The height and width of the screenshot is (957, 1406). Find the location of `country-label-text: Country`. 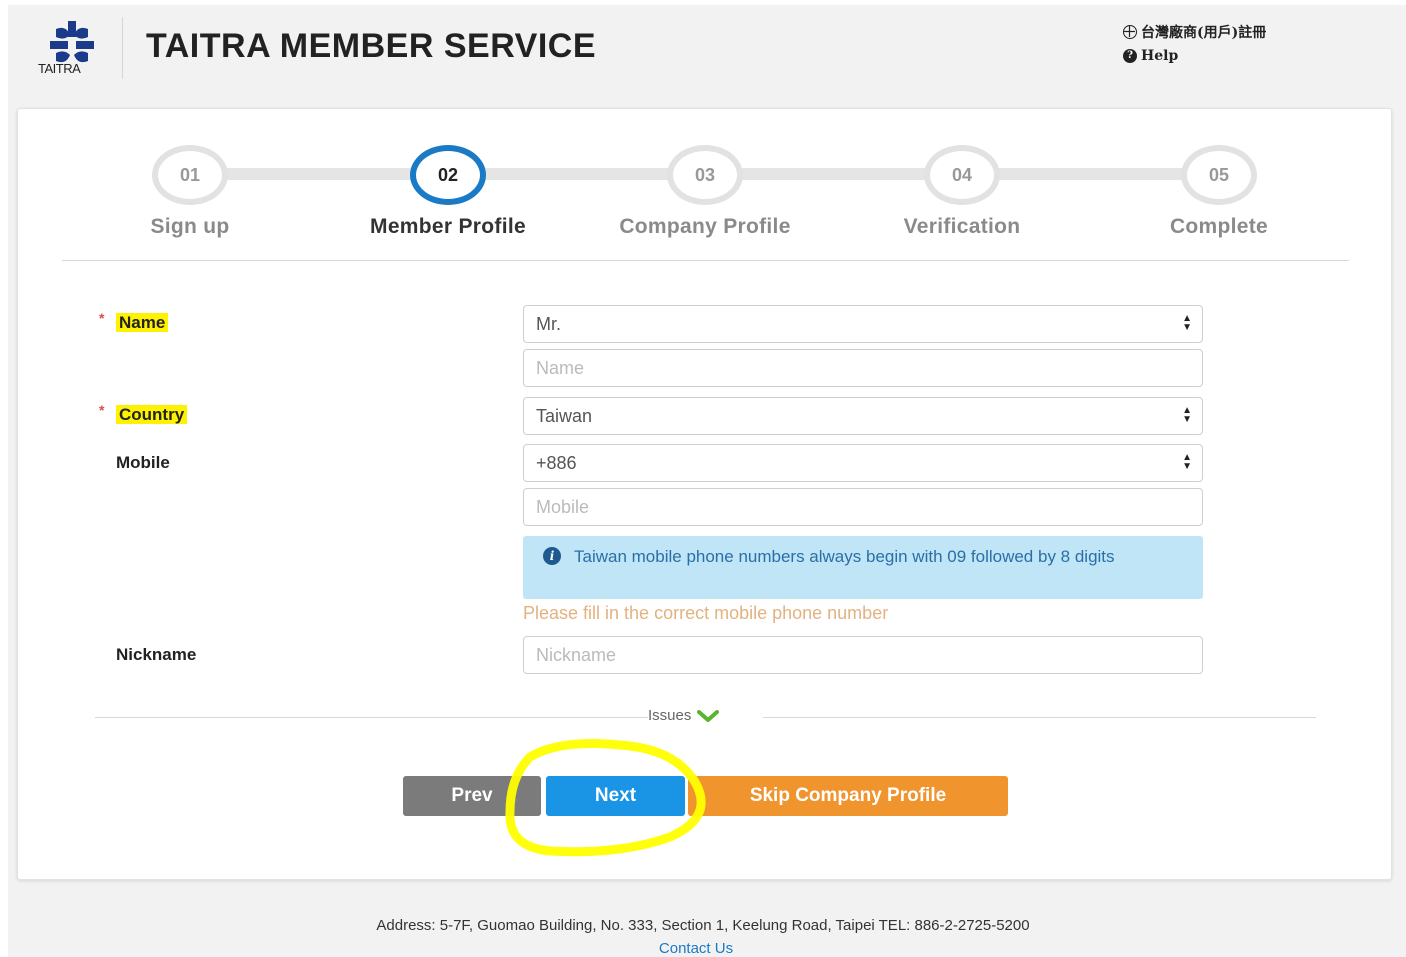

country-label-text: Country is located at coordinates (152, 414).